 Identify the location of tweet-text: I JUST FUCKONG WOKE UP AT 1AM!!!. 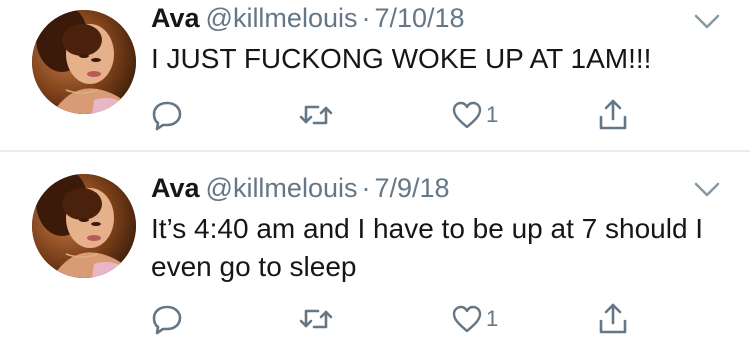
(401, 58).